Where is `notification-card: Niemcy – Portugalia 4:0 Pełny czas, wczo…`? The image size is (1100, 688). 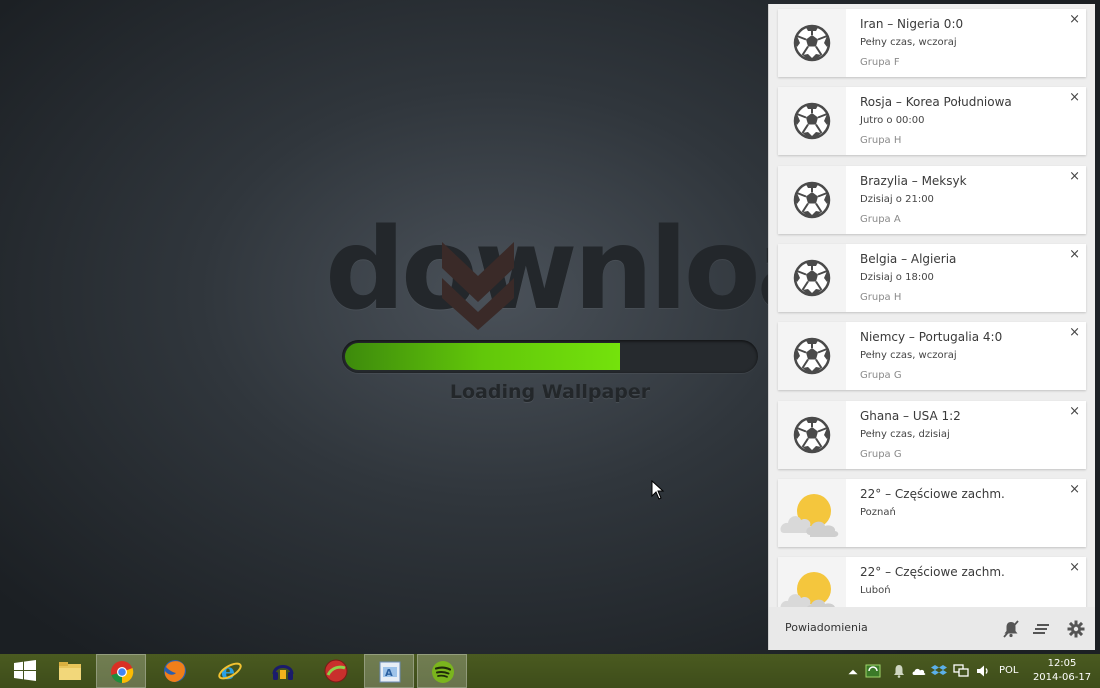
notification-card: Niemcy – Portugalia 4:0 Pełny czas, wczo… is located at coordinates (932, 356).